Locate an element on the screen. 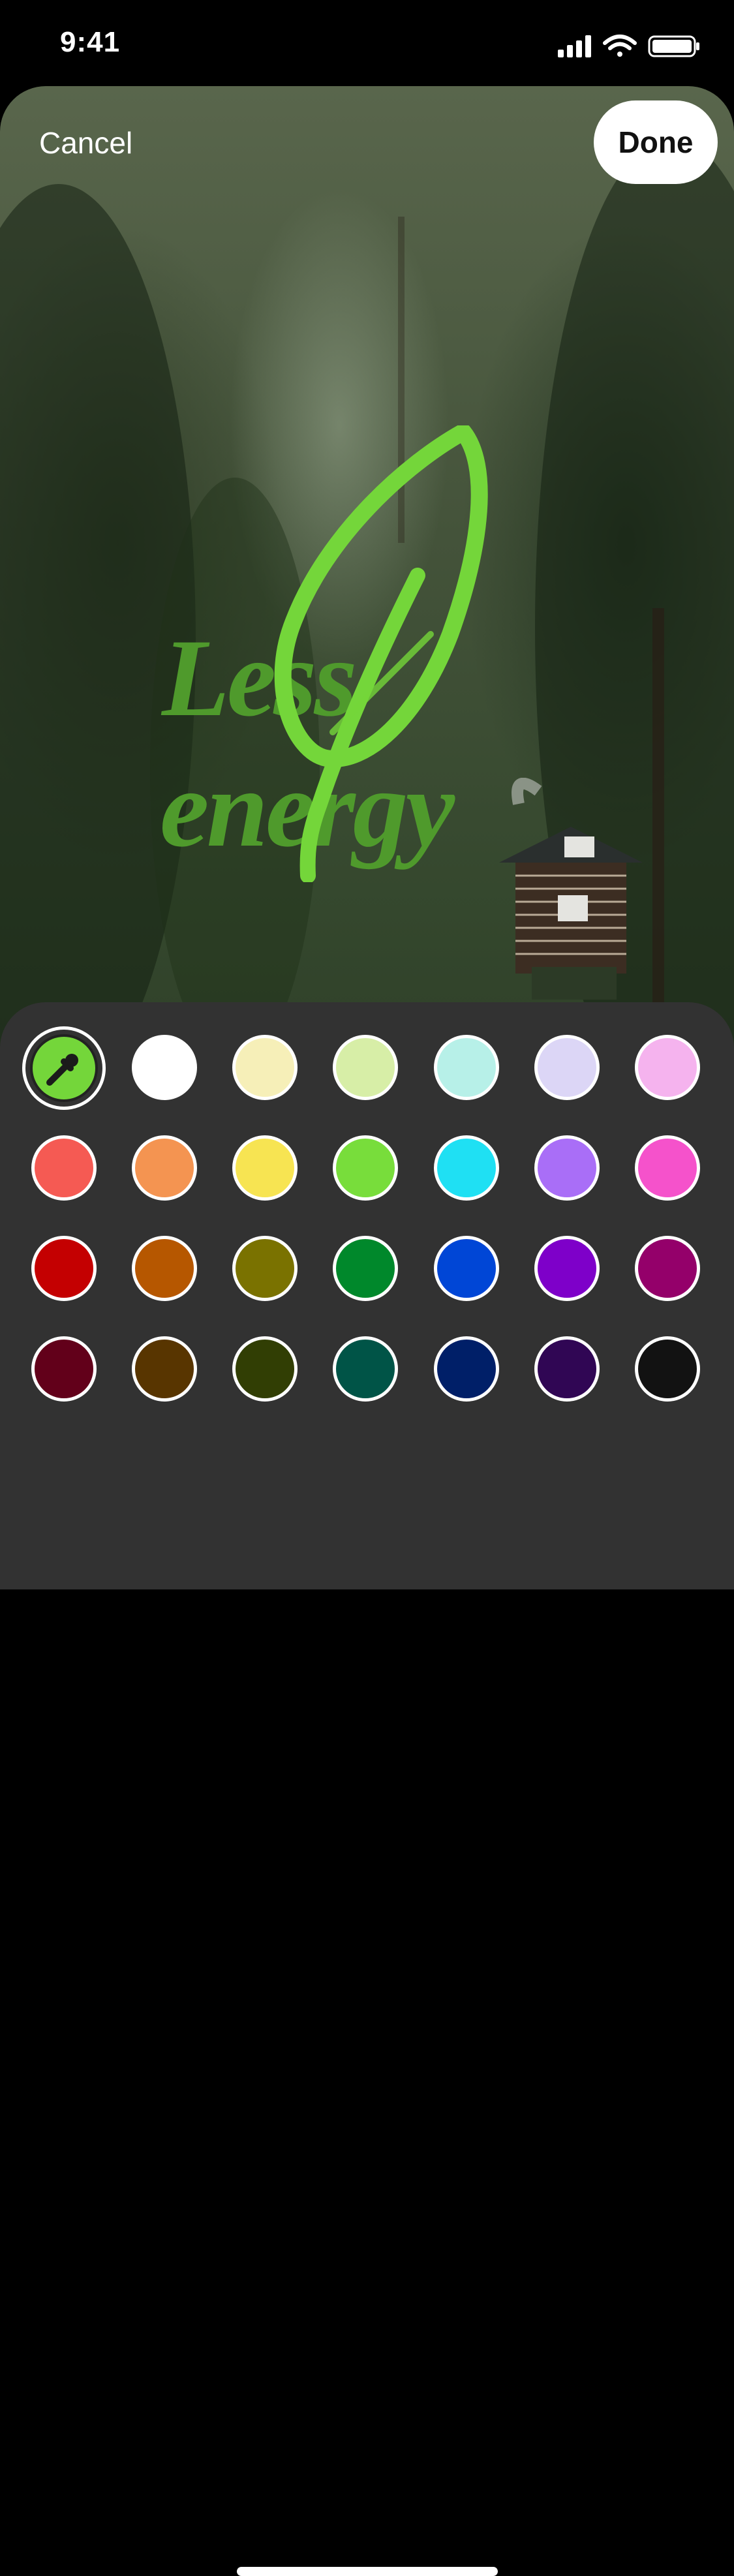 The height and width of the screenshot is (2576, 734). signal-icon is located at coordinates (574, 46).